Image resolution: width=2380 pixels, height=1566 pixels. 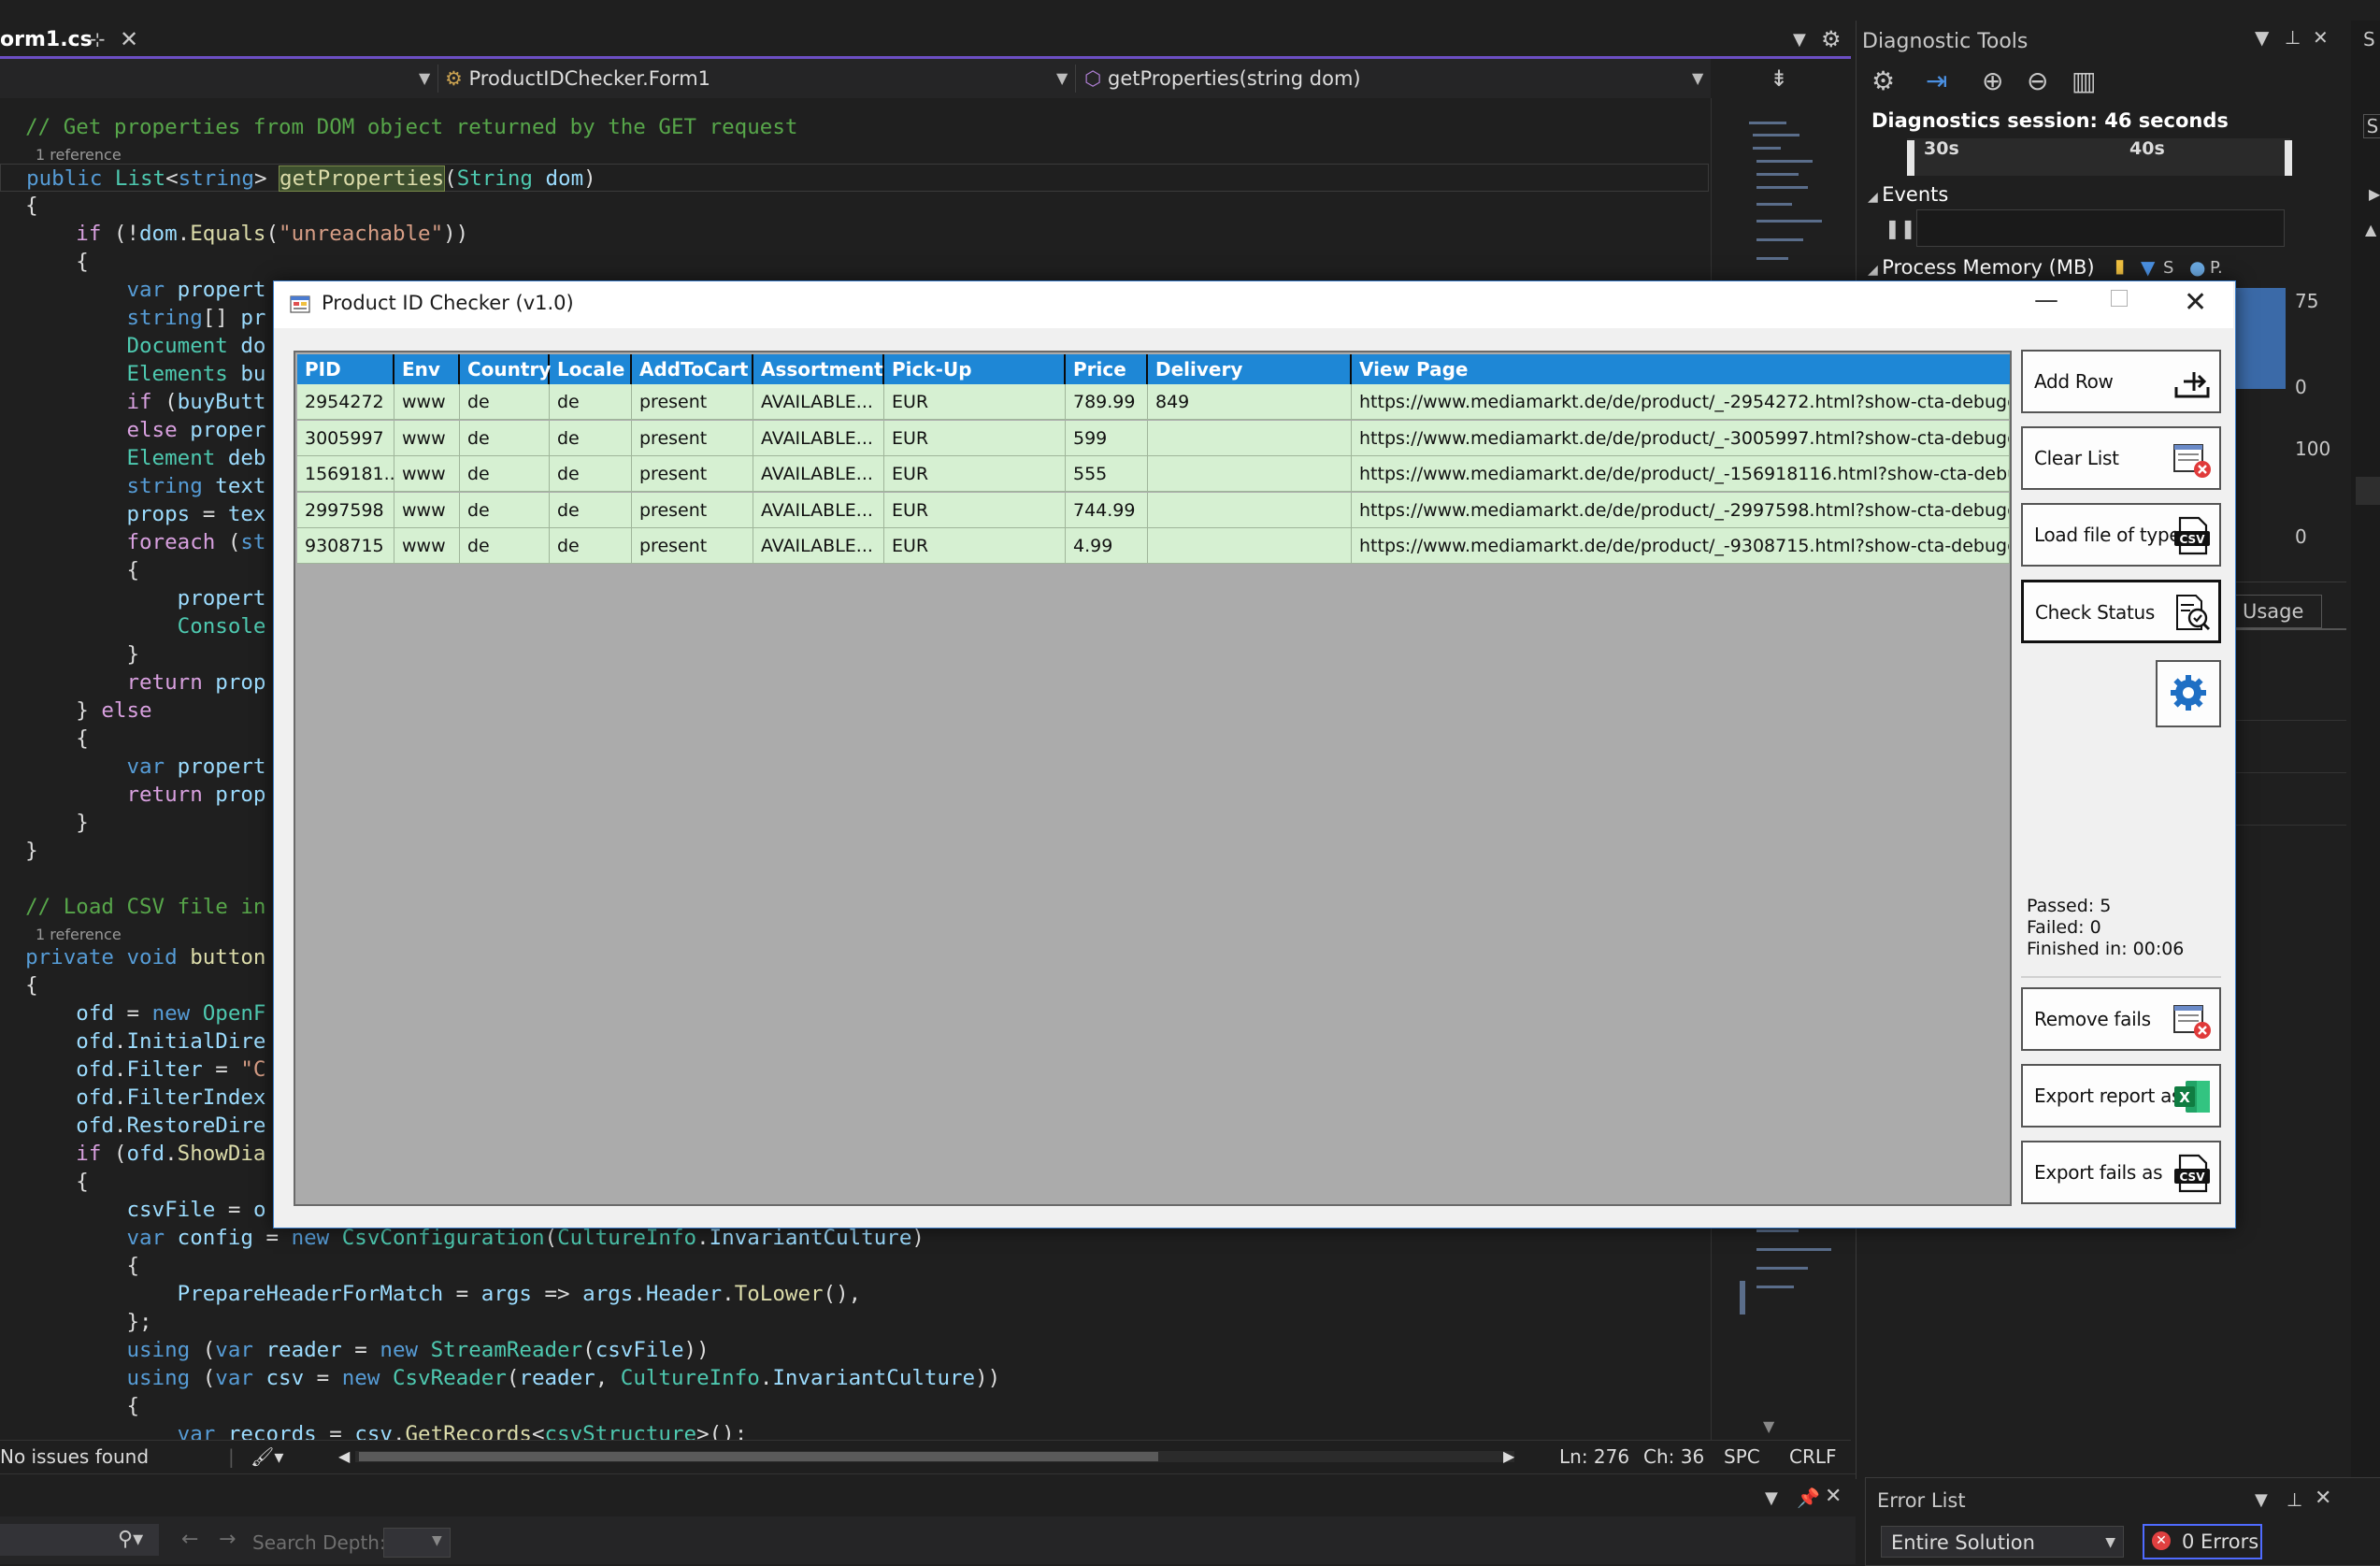 What do you see at coordinates (2288, 158) in the screenshot?
I see `timeline-end-handle` at bounding box center [2288, 158].